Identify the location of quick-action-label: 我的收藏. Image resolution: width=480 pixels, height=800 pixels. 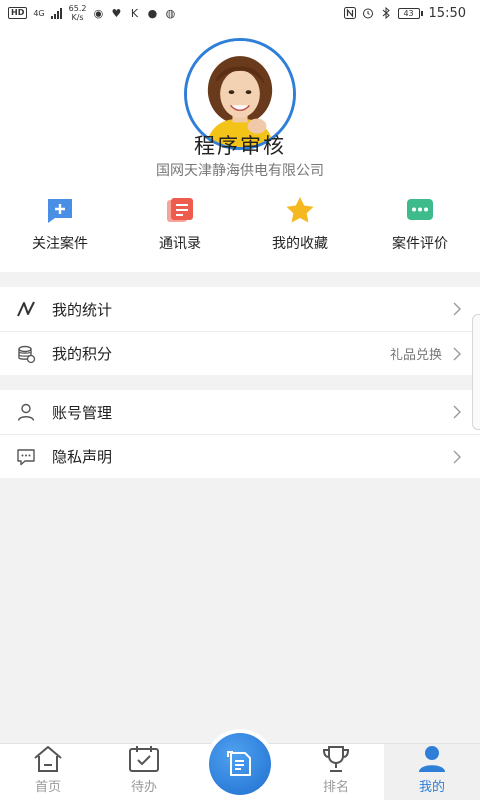
(300, 244).